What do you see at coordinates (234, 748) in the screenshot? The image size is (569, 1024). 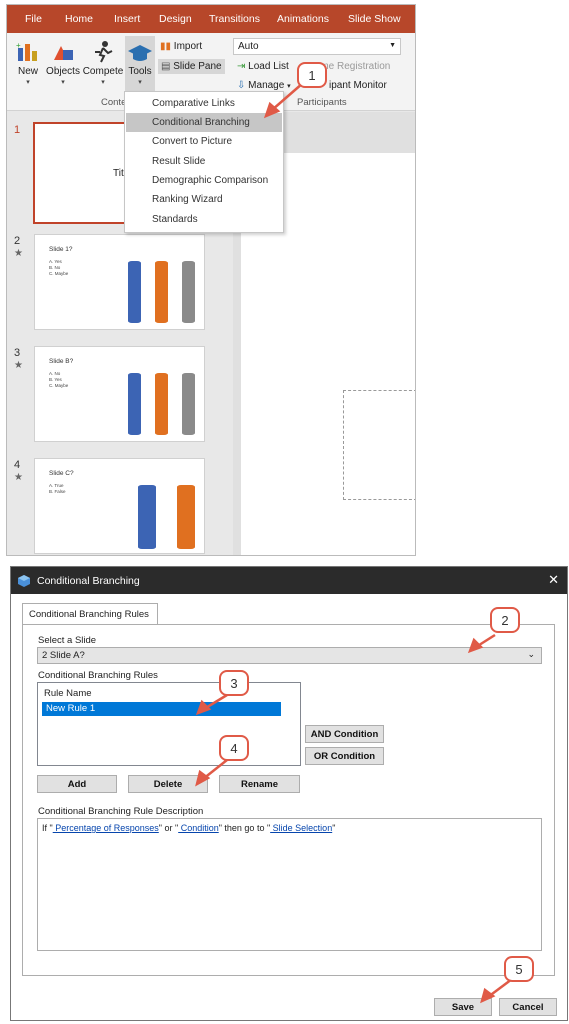 I see `callout-4: 4` at bounding box center [234, 748].